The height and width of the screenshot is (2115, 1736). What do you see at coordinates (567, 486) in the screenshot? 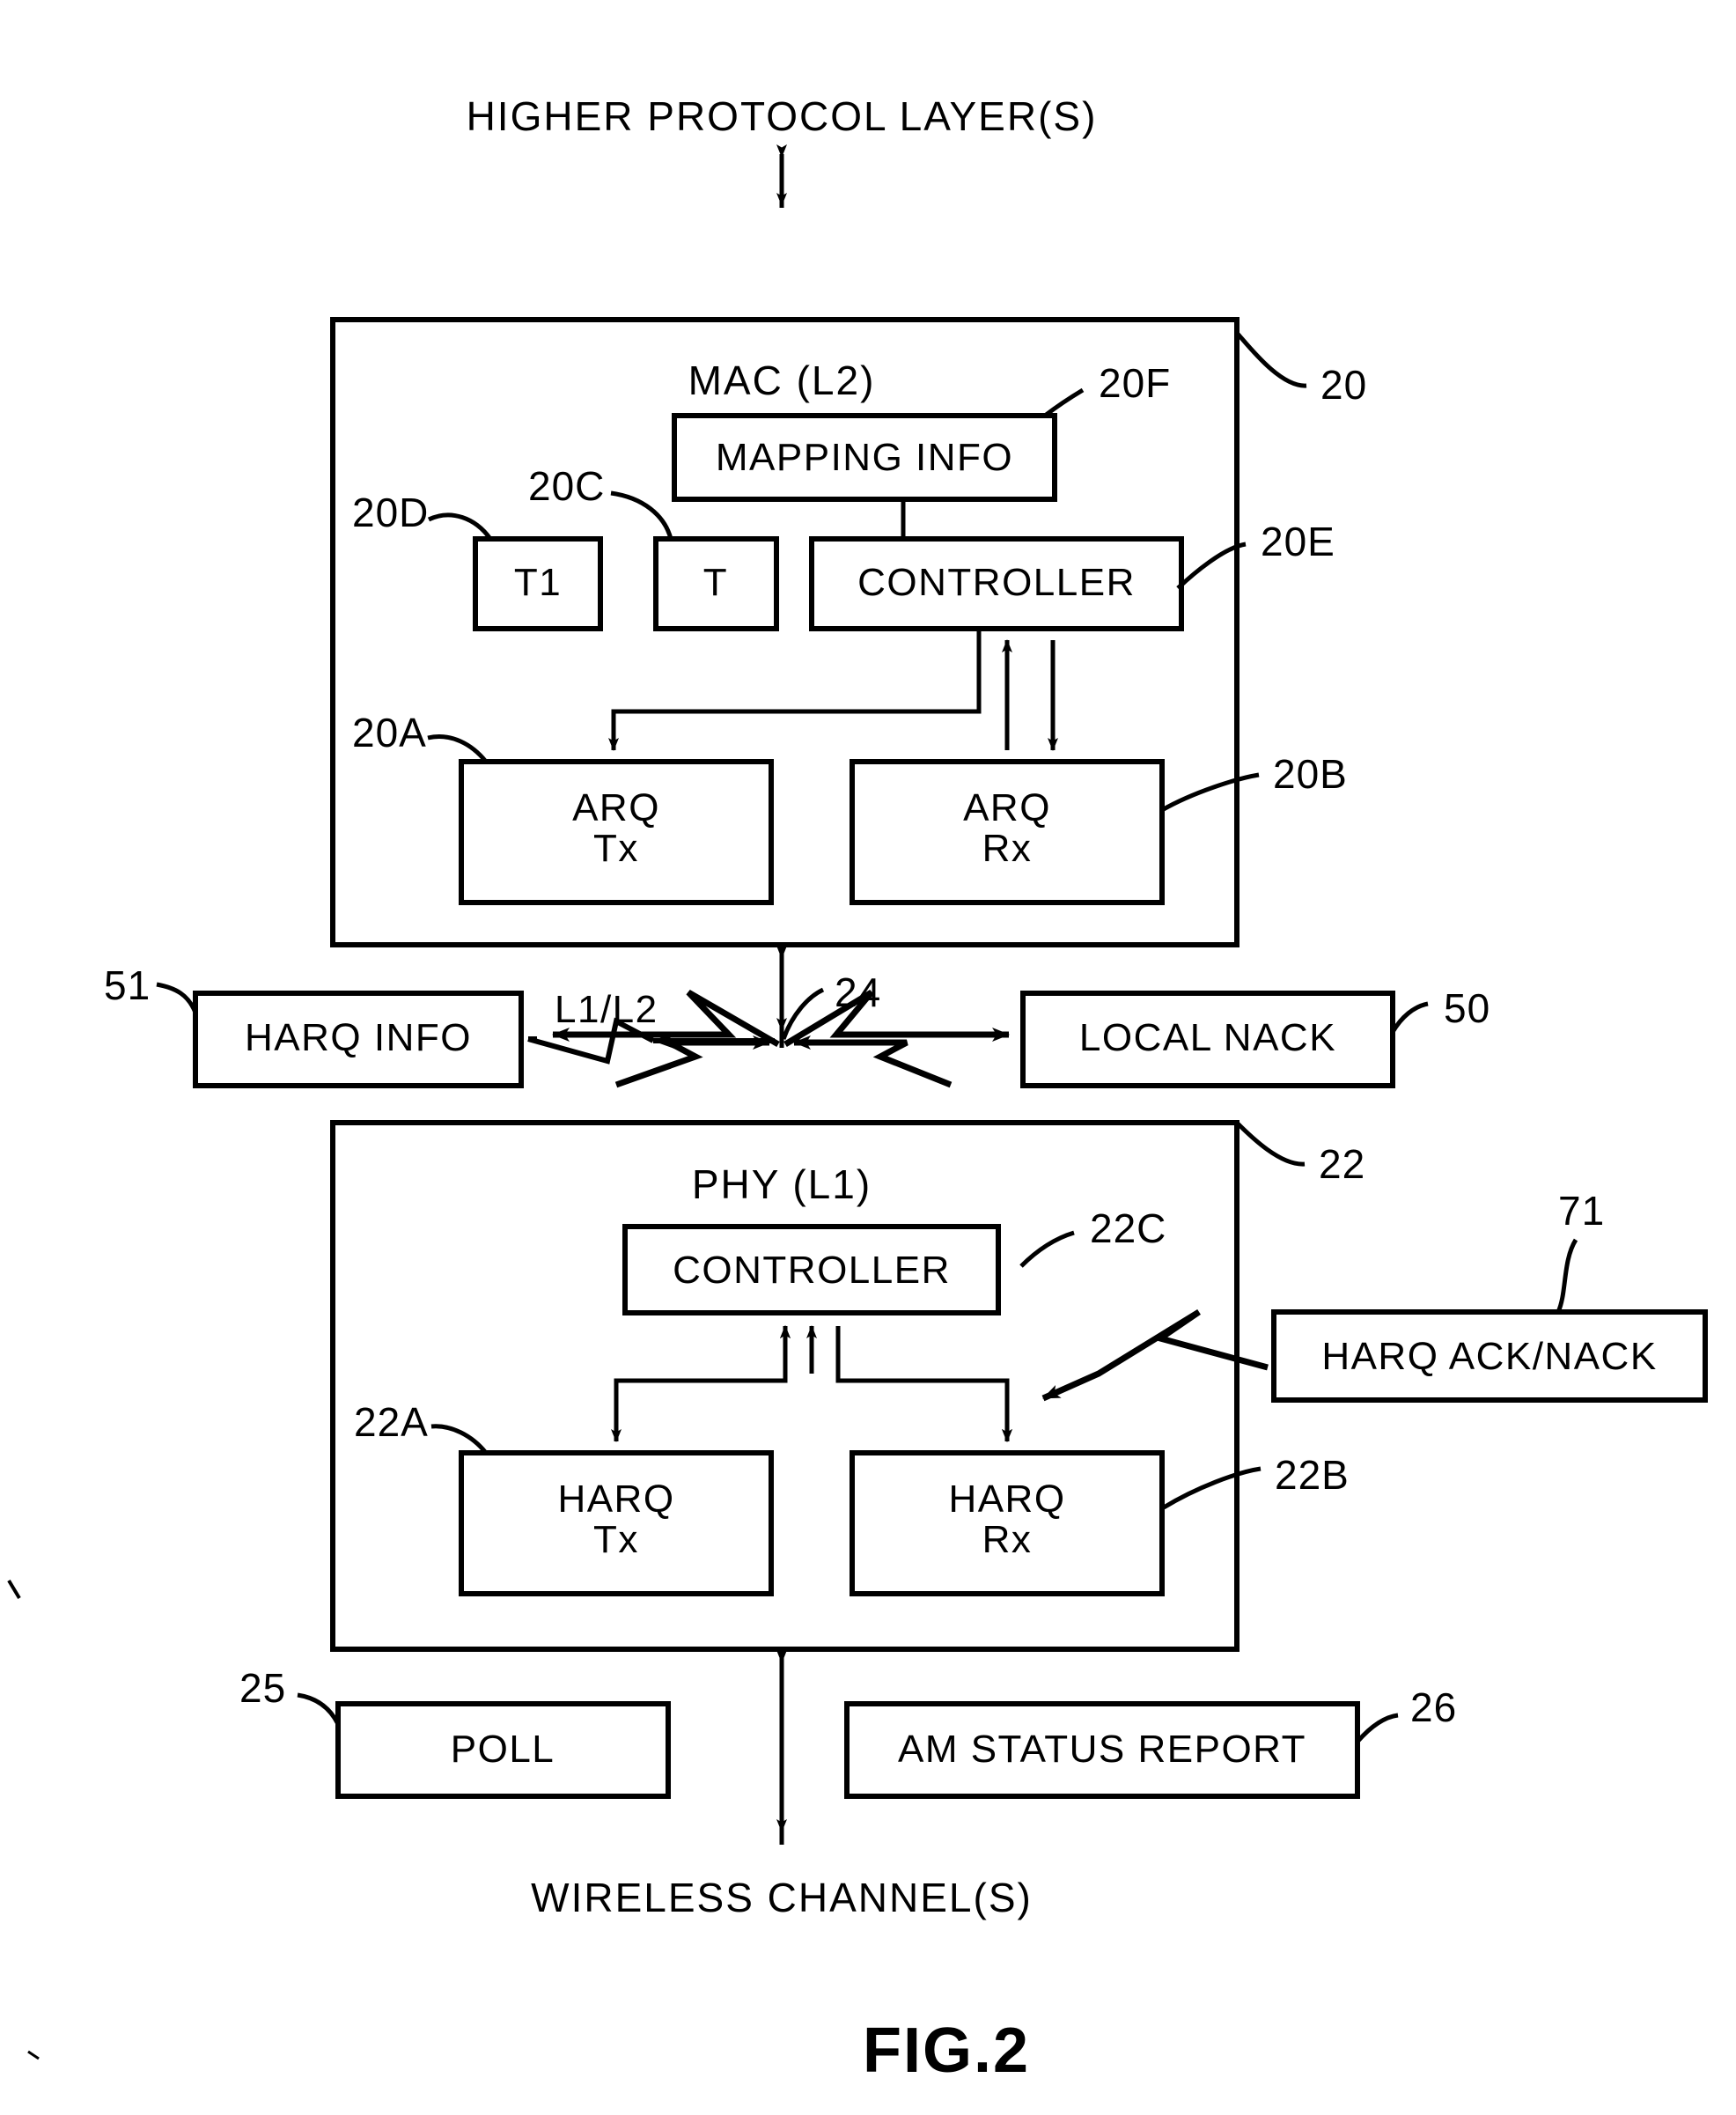
I see `ref-20C: 20C` at bounding box center [567, 486].